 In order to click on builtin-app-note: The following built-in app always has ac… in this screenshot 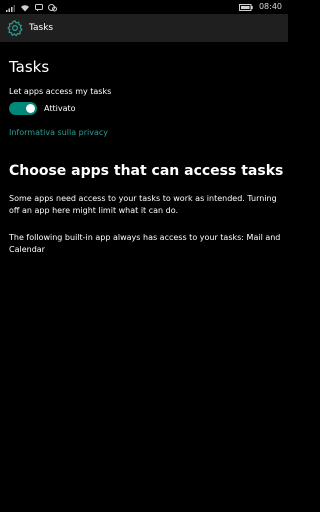, I will do `click(145, 243)`.